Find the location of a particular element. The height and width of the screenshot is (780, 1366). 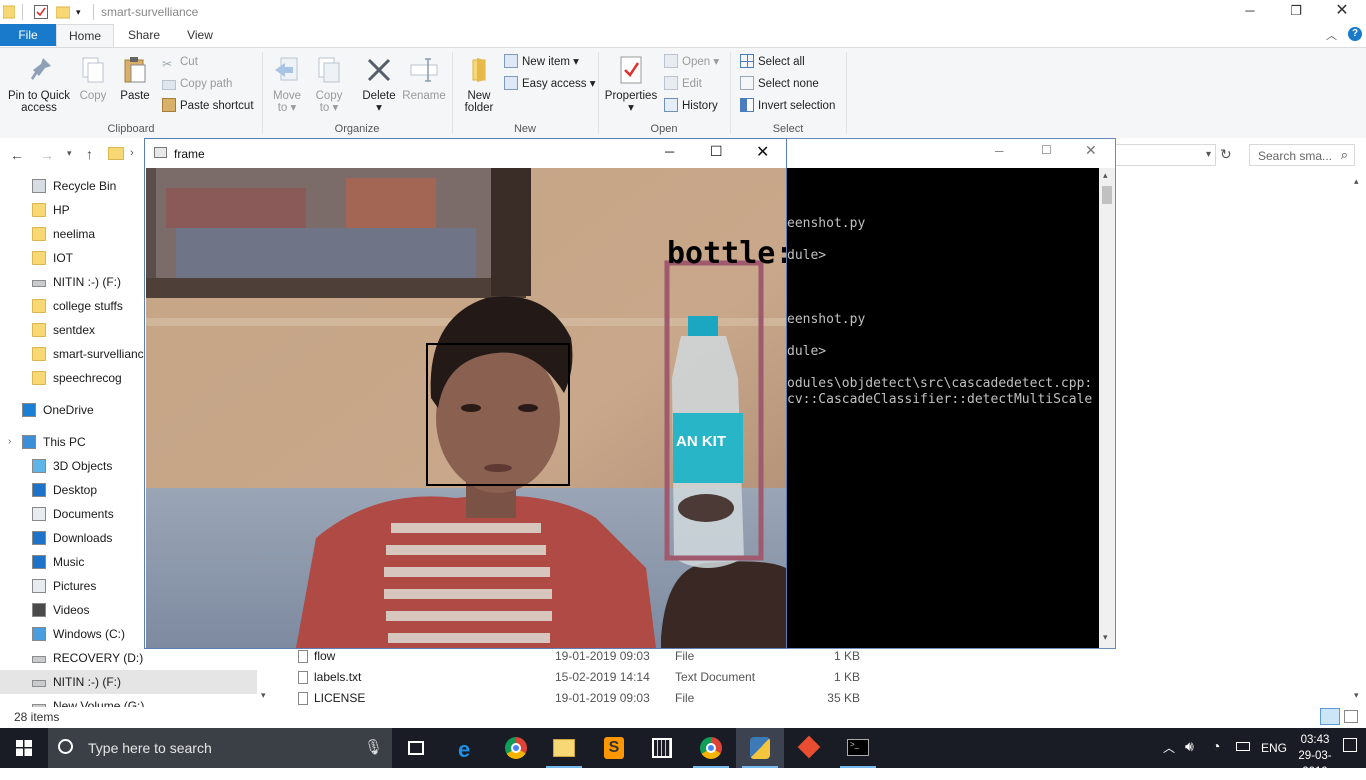

close-button: ✕ is located at coordinates (1342, 12).